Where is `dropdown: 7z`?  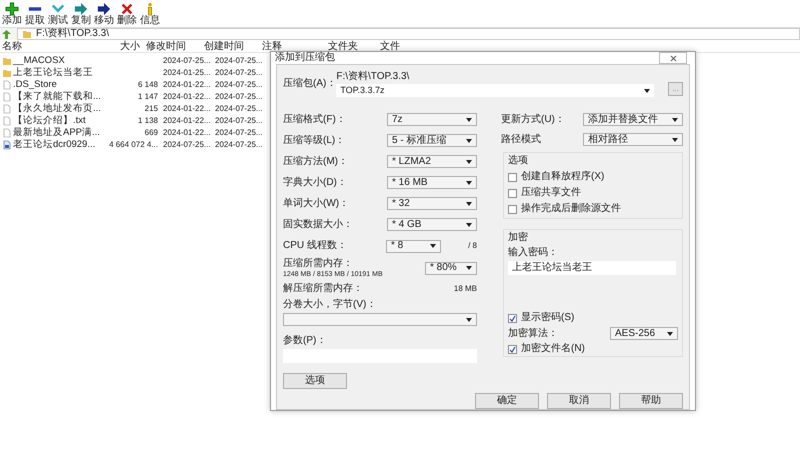 dropdown: 7z is located at coordinates (432, 119).